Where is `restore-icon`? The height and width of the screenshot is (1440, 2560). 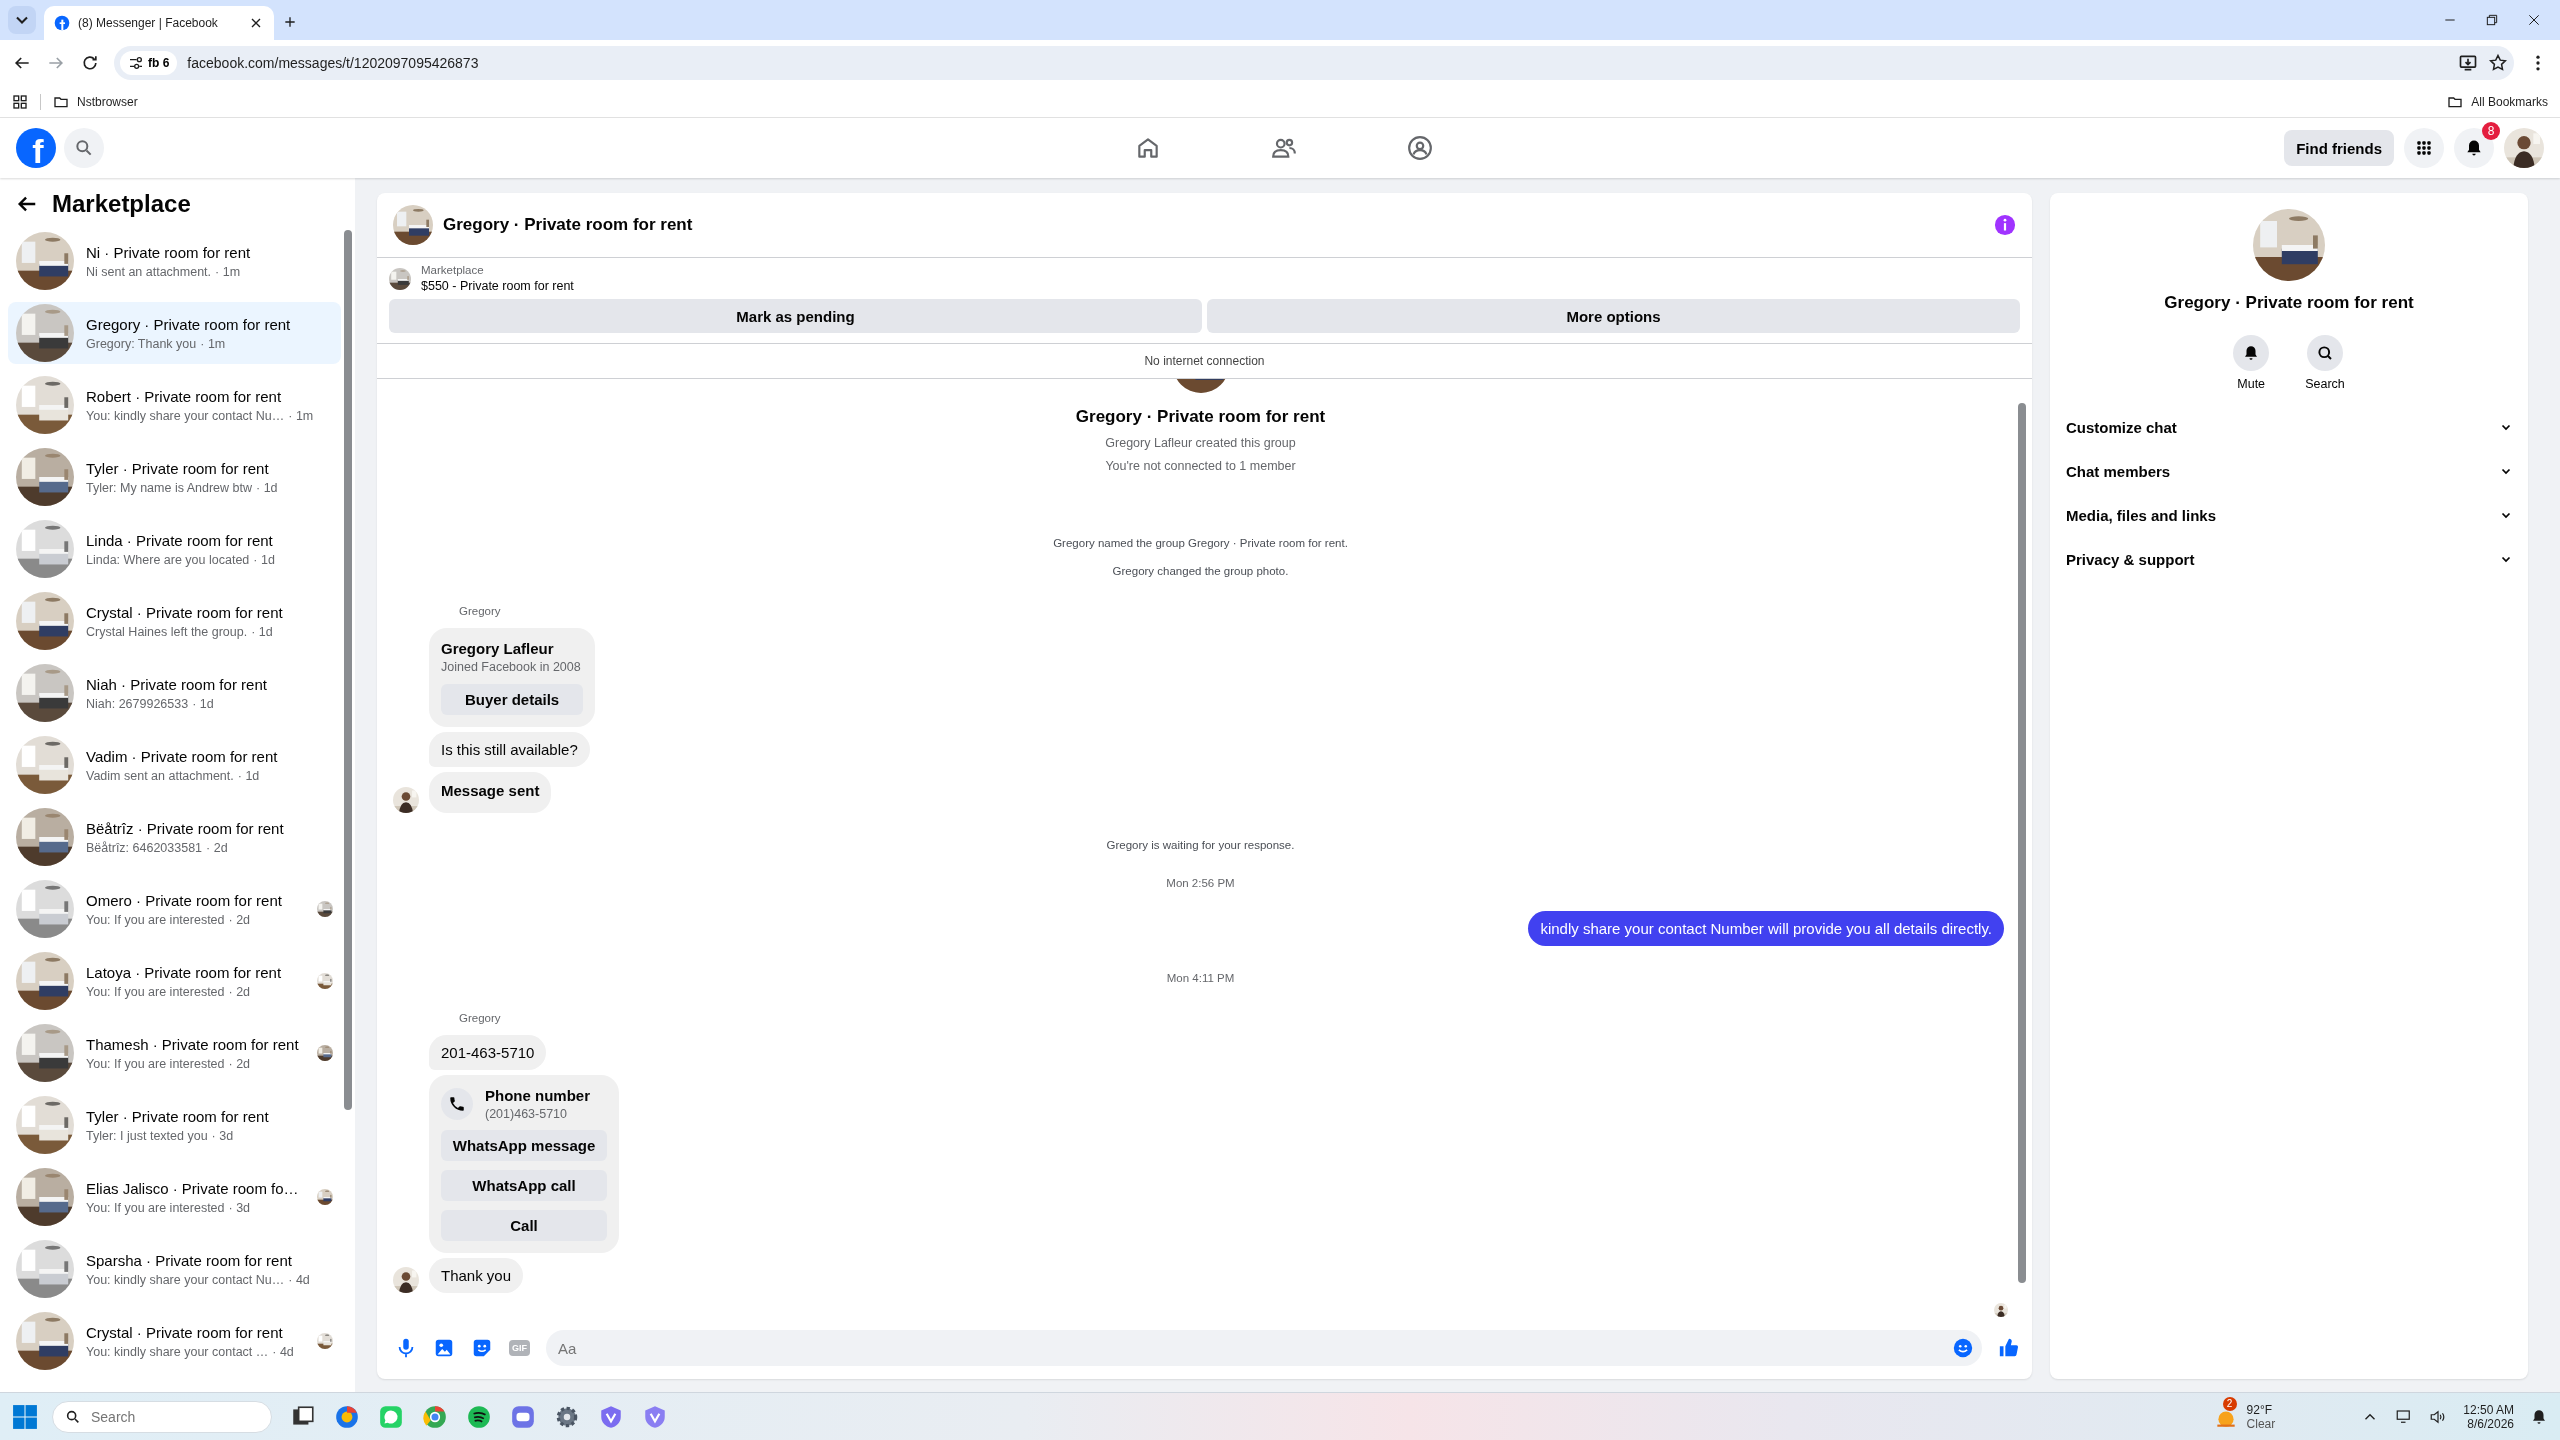 restore-icon is located at coordinates (2492, 20).